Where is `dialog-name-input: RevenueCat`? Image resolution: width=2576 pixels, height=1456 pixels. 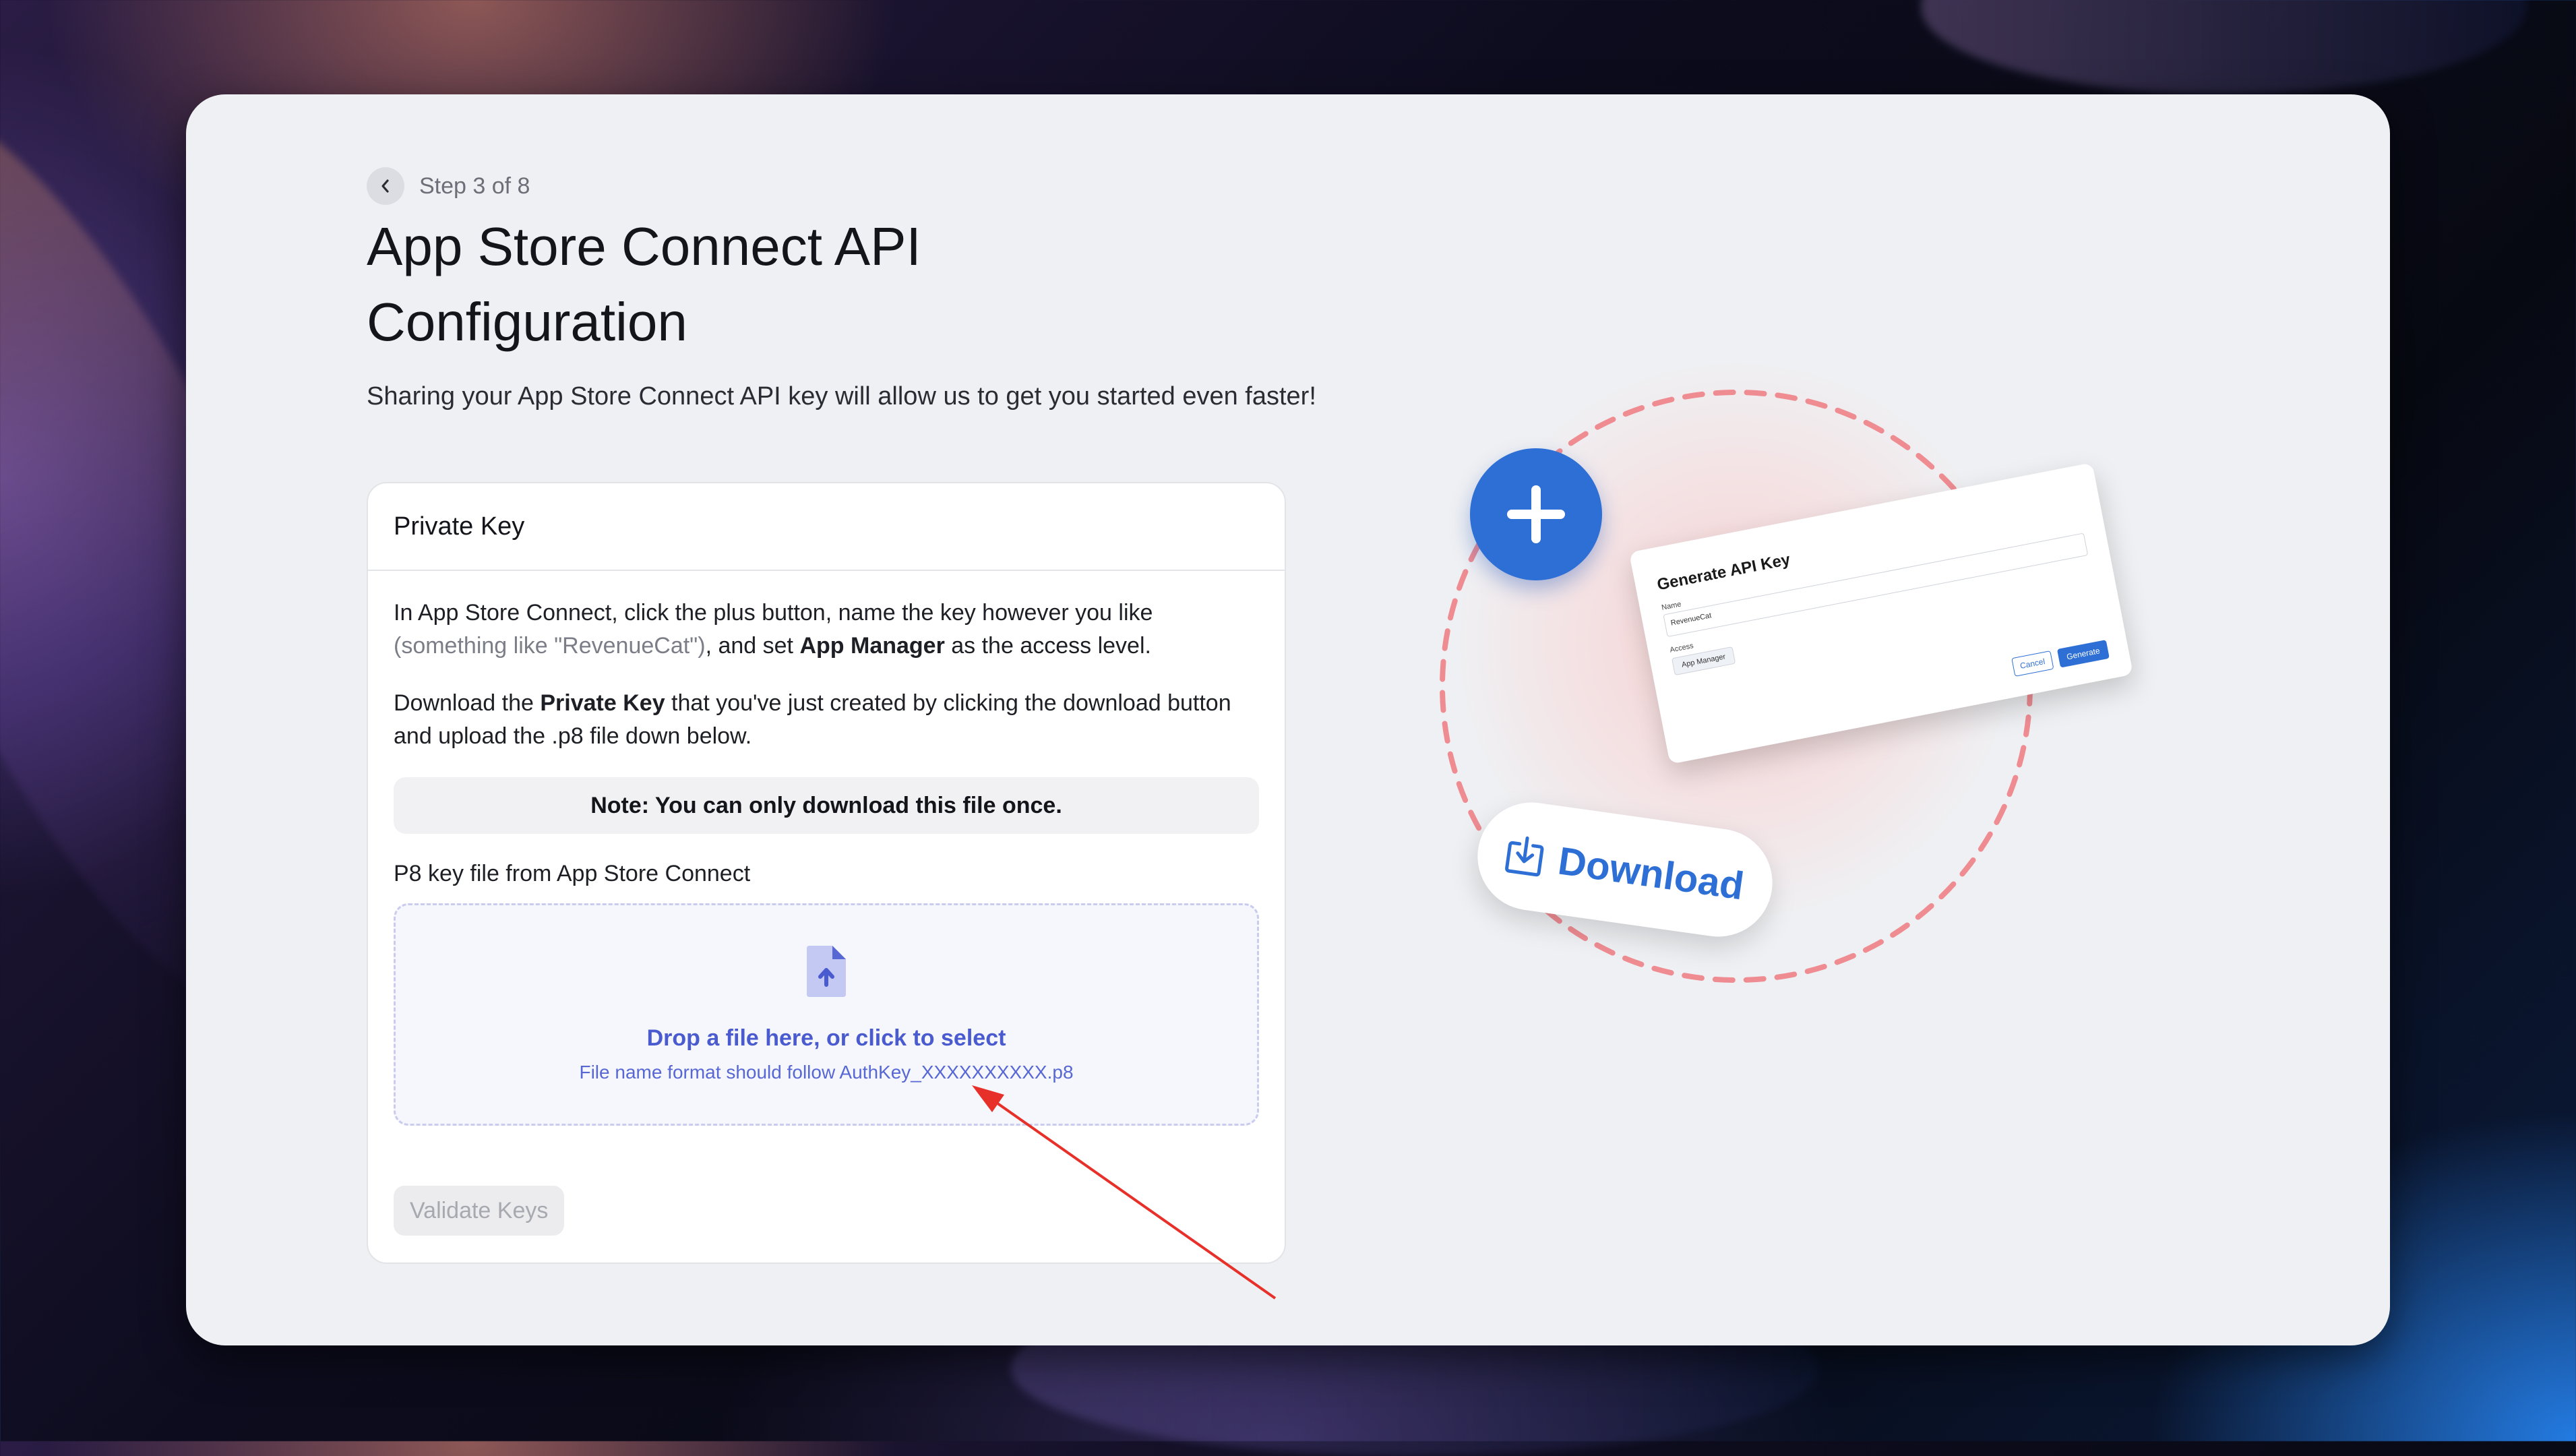
dialog-name-input: RevenueCat is located at coordinates (1876, 585).